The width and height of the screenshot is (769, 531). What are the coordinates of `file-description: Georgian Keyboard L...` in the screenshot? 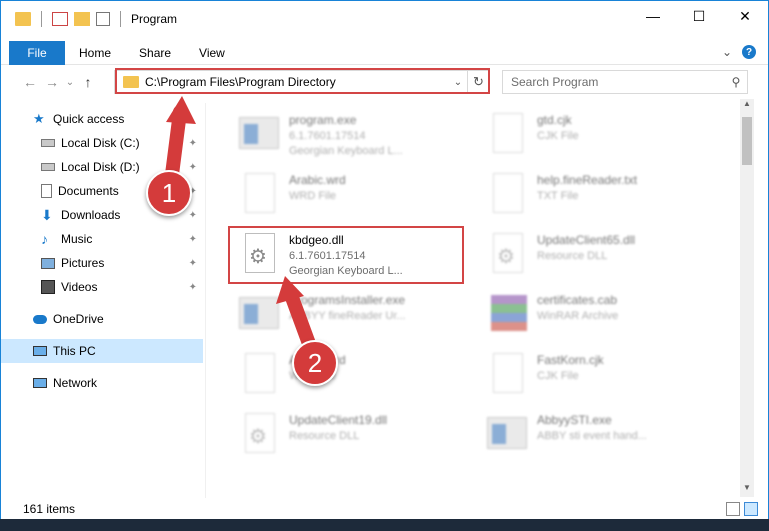 It's located at (346, 151).